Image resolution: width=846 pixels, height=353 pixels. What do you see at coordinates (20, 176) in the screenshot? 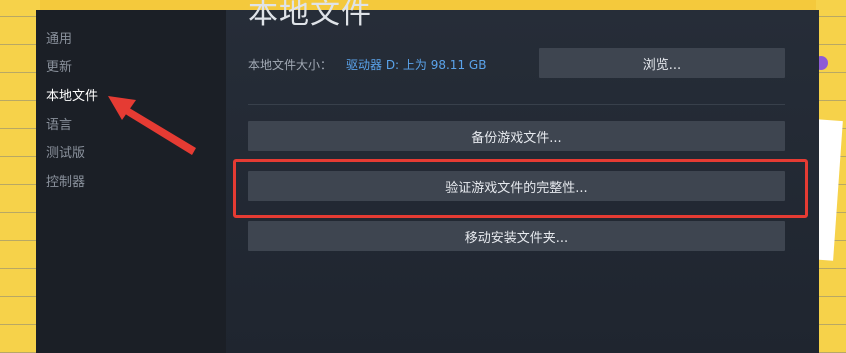
I see `notebook-paper-left` at bounding box center [20, 176].